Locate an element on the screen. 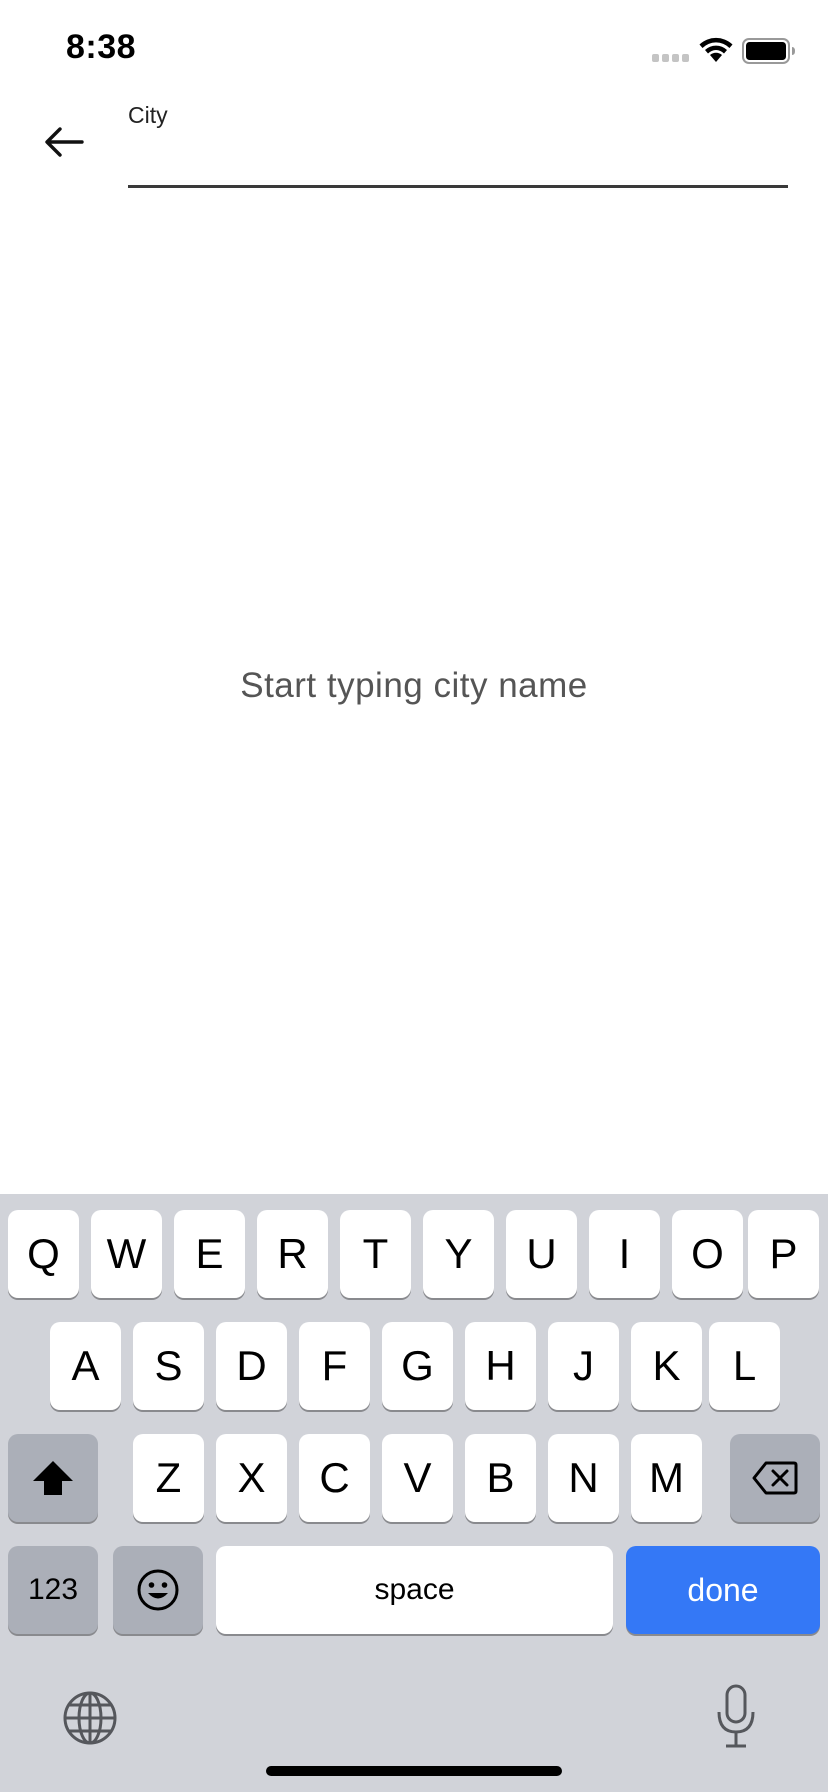 The height and width of the screenshot is (1792, 828). key-r: R is located at coordinates (292, 1254).